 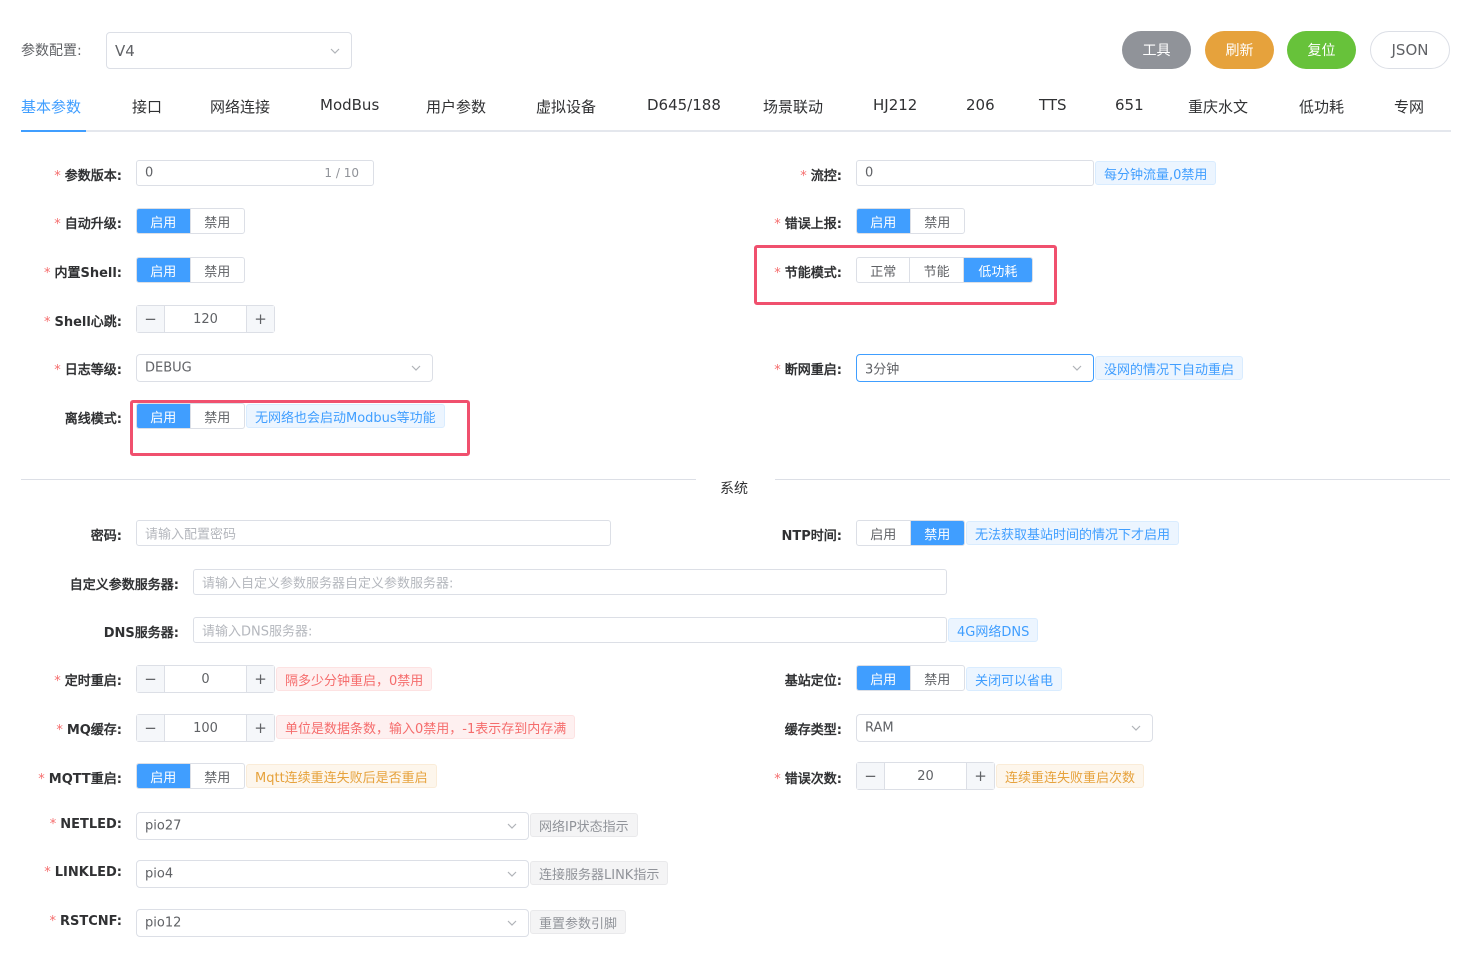 What do you see at coordinates (51, 106) in the screenshot?
I see `tab-basic-params: 基本参数` at bounding box center [51, 106].